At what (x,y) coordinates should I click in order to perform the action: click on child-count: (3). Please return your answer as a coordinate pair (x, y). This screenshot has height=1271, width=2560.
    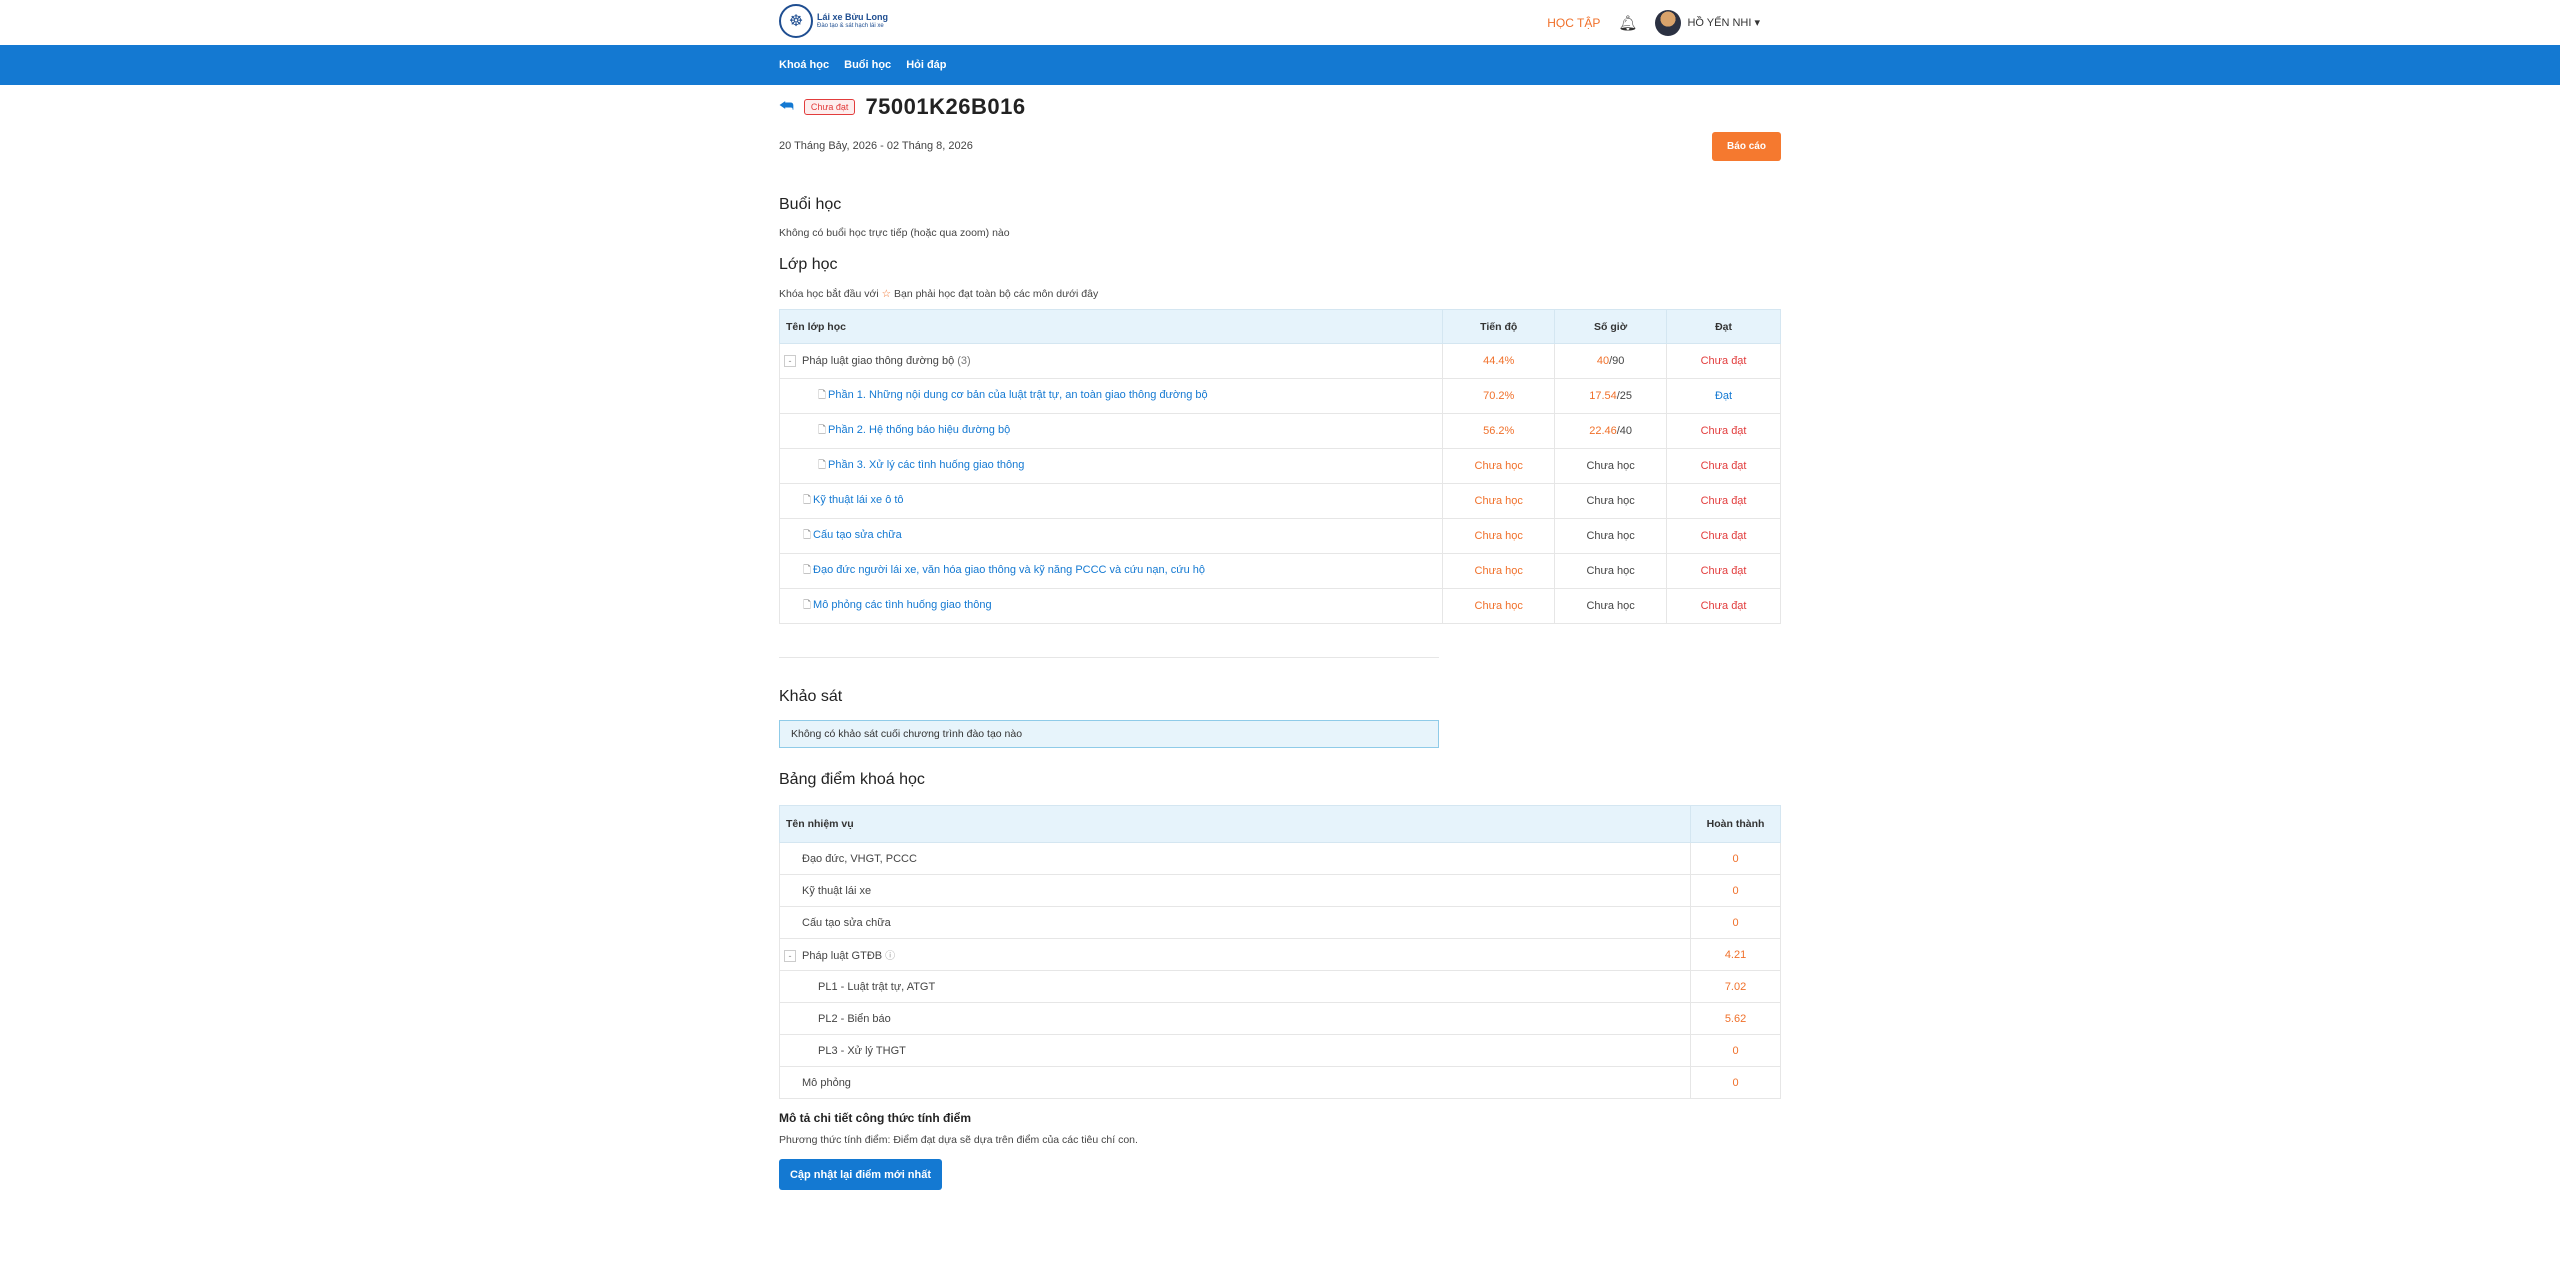
    Looking at the image, I should click on (964, 360).